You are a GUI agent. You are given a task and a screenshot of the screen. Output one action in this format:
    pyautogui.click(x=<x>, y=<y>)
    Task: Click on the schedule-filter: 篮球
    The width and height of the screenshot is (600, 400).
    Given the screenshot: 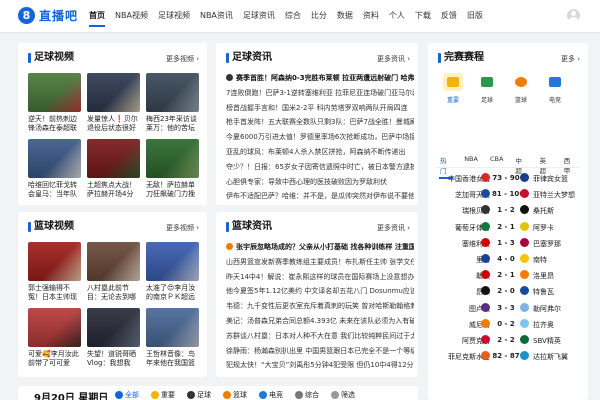 What is the action you would take?
    pyautogui.click(x=235, y=395)
    